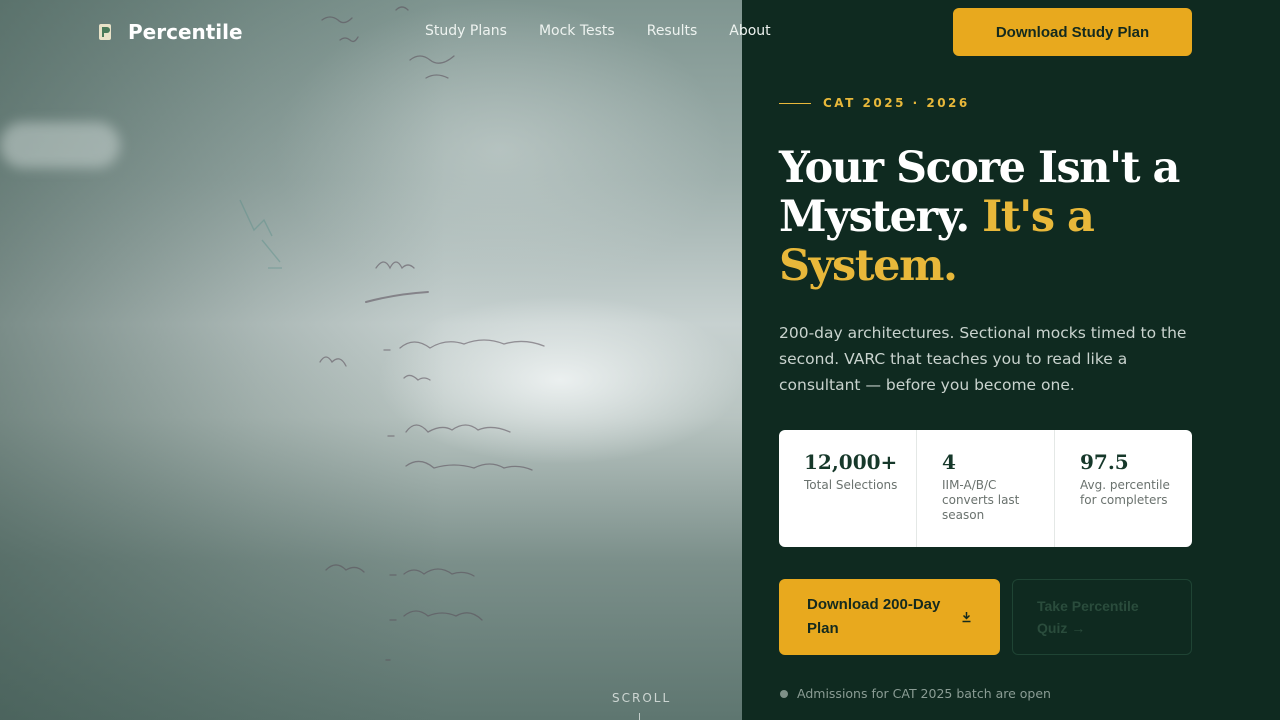 The height and width of the screenshot is (720, 1280). I want to click on download-icon, so click(966, 617).